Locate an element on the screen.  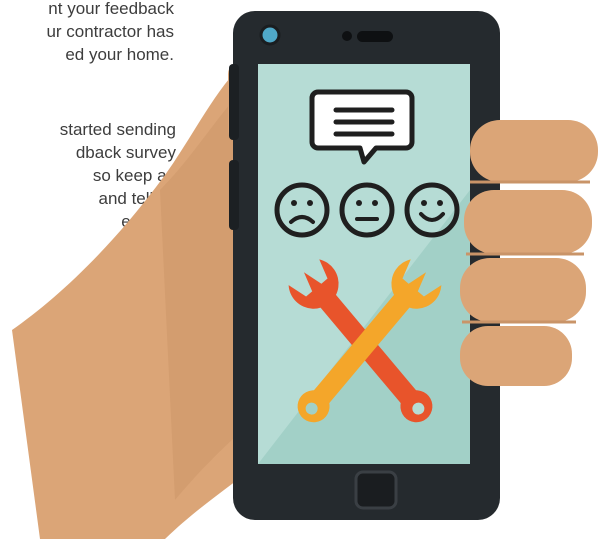
fingers is located at coordinates (529, 253).